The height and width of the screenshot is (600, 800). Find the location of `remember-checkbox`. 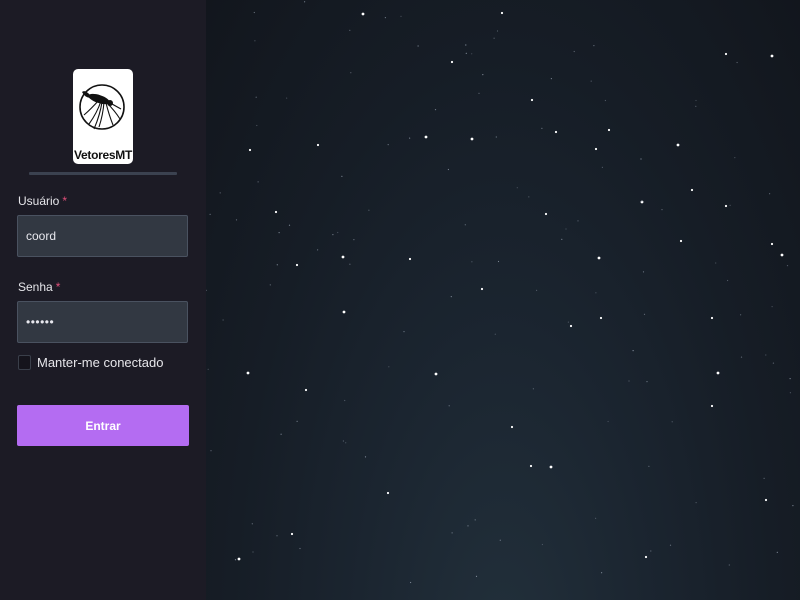

remember-checkbox is located at coordinates (24, 362).